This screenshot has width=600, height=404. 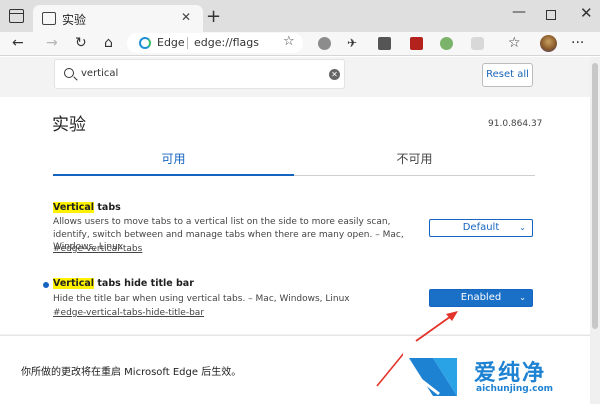 I want to click on flag-title-rest: tabs hide title bar, so click(x=144, y=283).